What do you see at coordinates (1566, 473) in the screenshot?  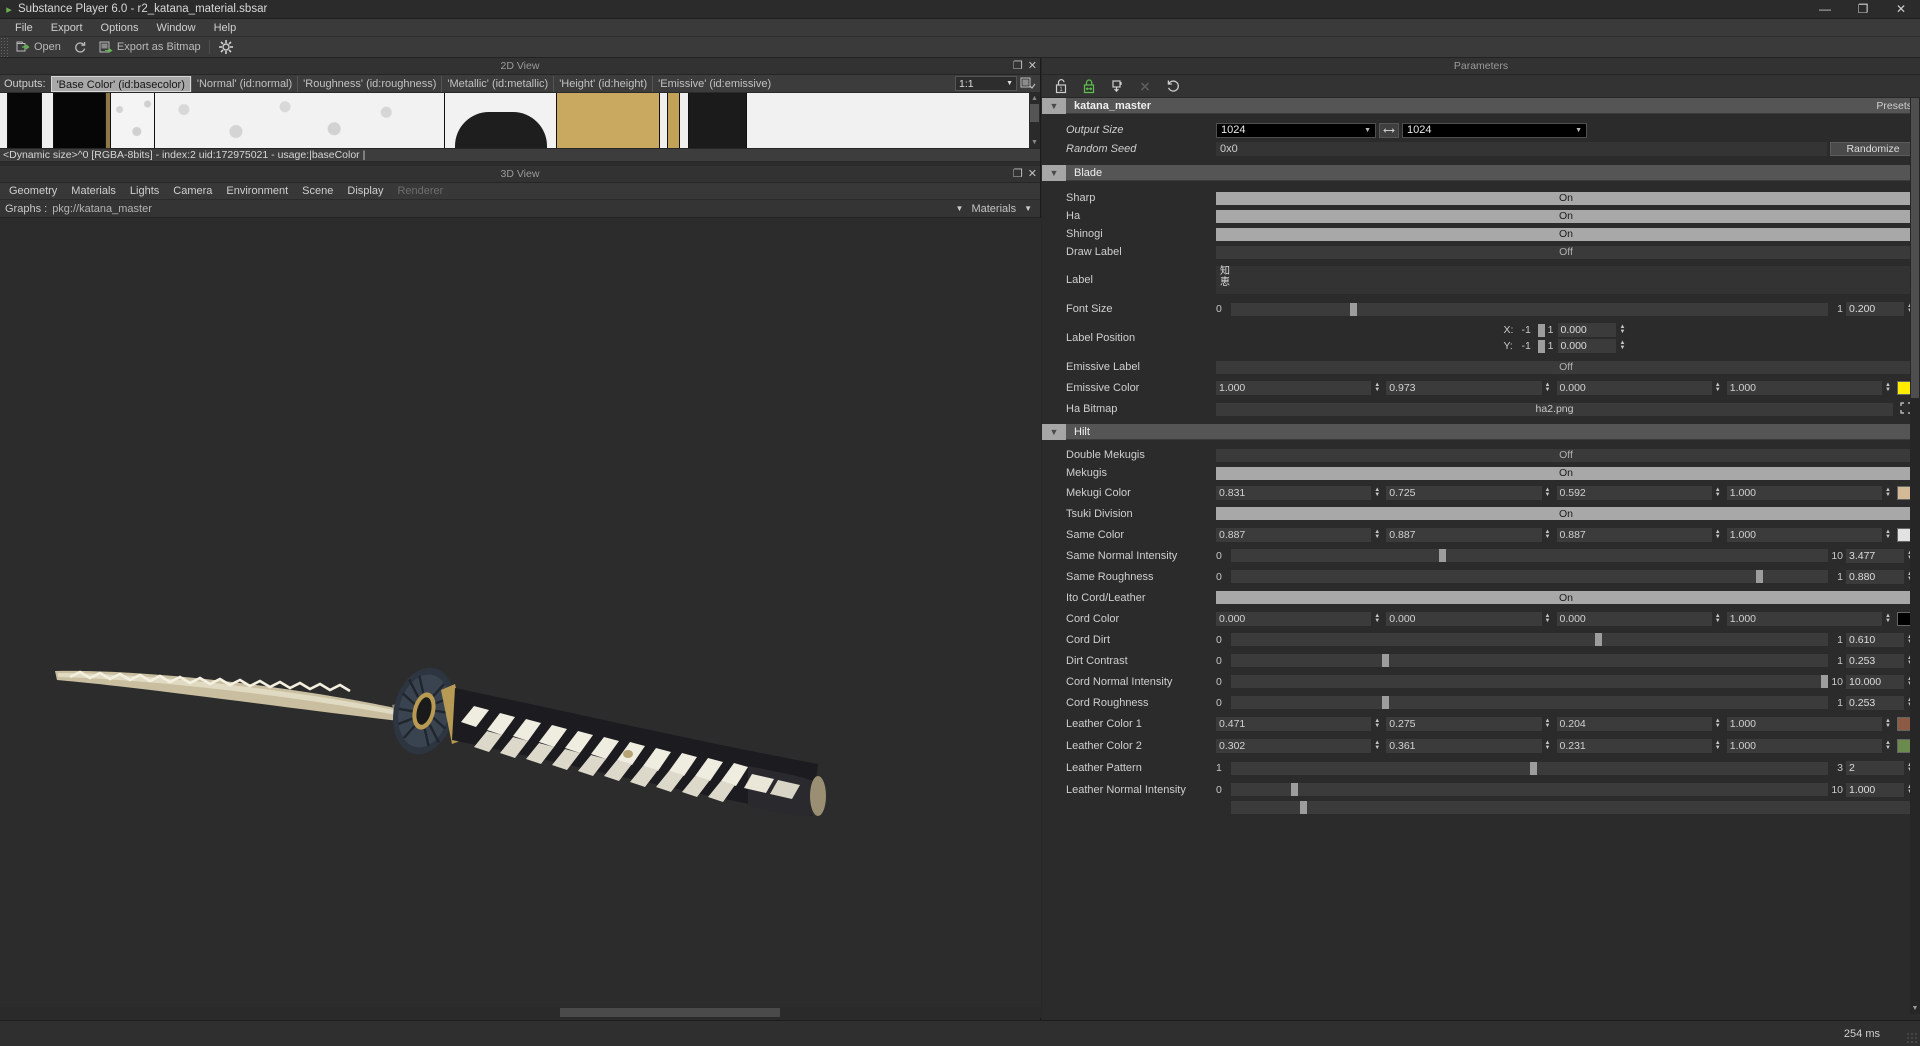 I see `mekugis-toggle: On` at bounding box center [1566, 473].